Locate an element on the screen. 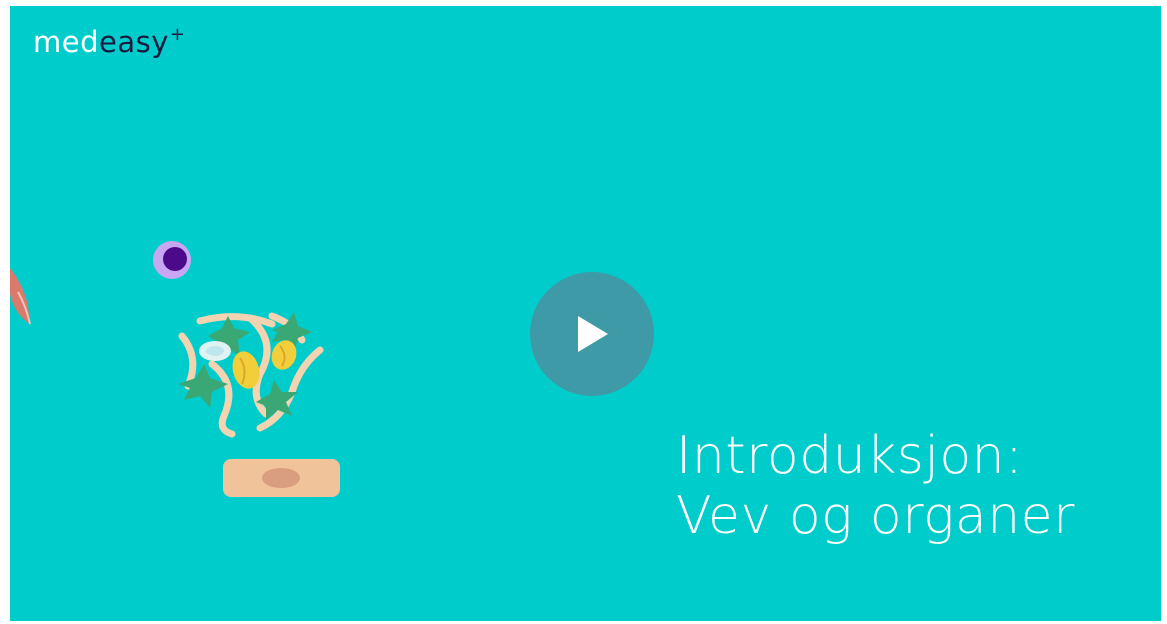  video-title: Introduksjon: Vev og organer is located at coordinates (875, 486).